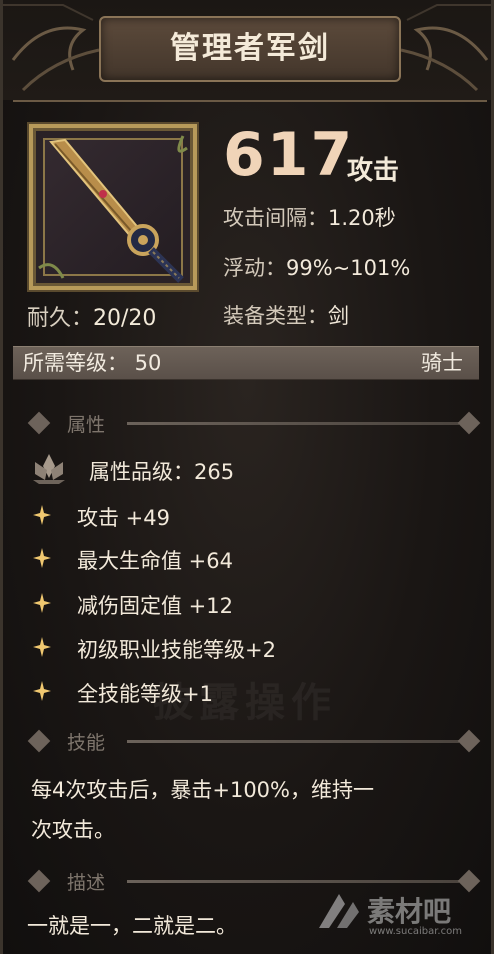 This screenshot has height=954, width=494. I want to click on equip-type: 装备类型：剑, so click(286, 315).